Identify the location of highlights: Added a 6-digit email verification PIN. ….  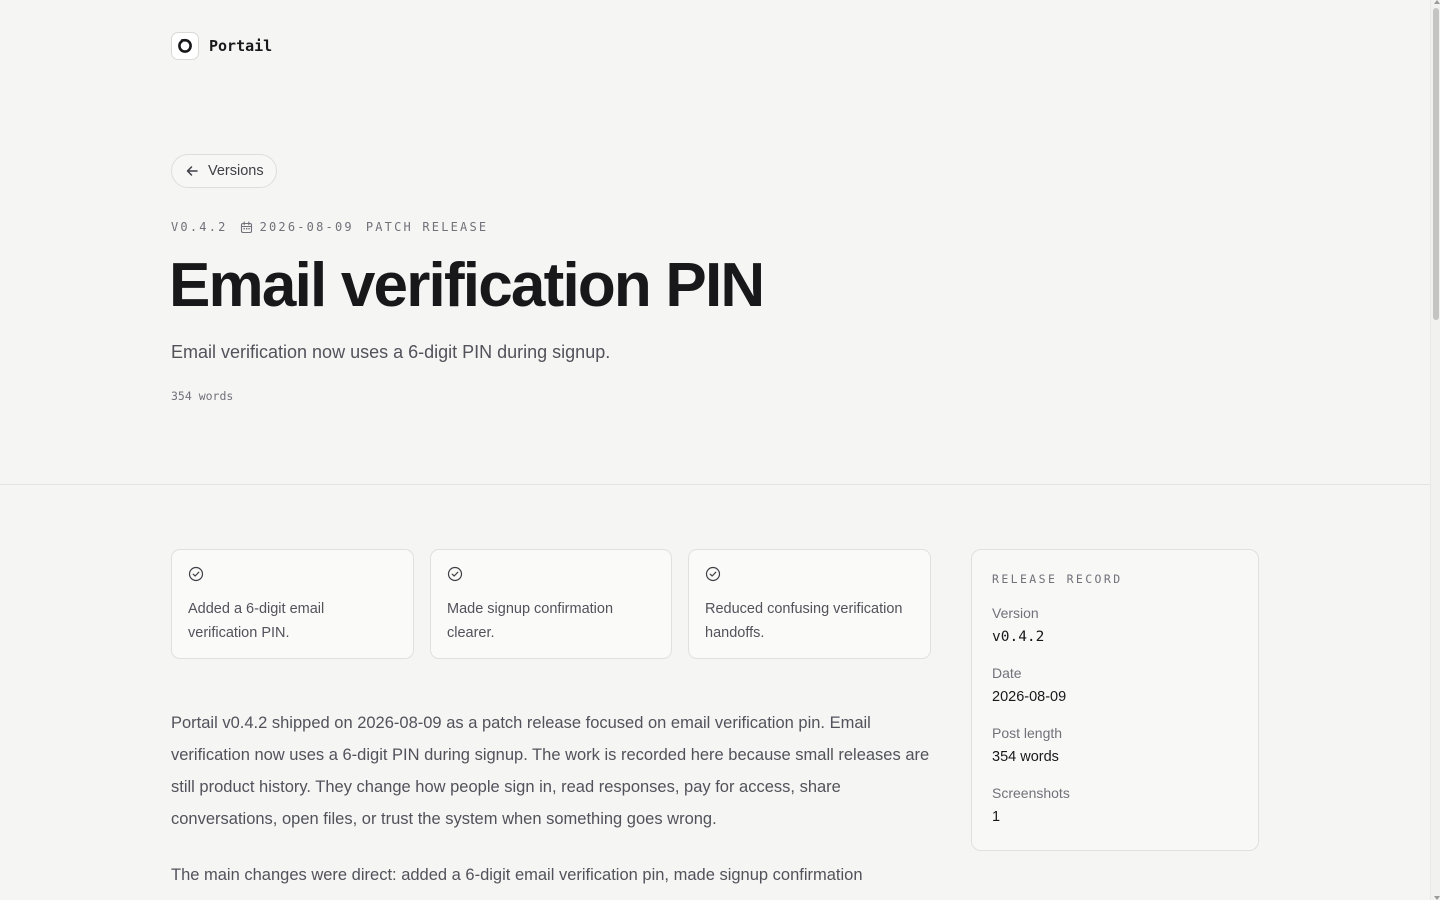
(551, 604).